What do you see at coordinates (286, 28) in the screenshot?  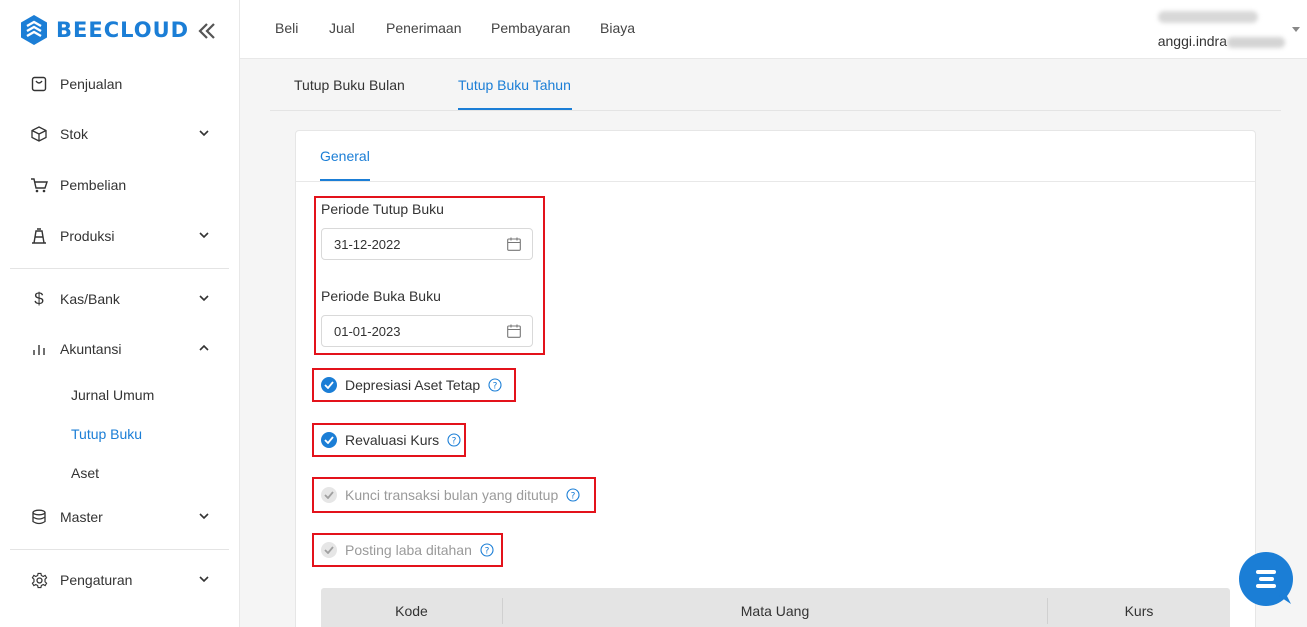 I see `topnav-beli: Beli` at bounding box center [286, 28].